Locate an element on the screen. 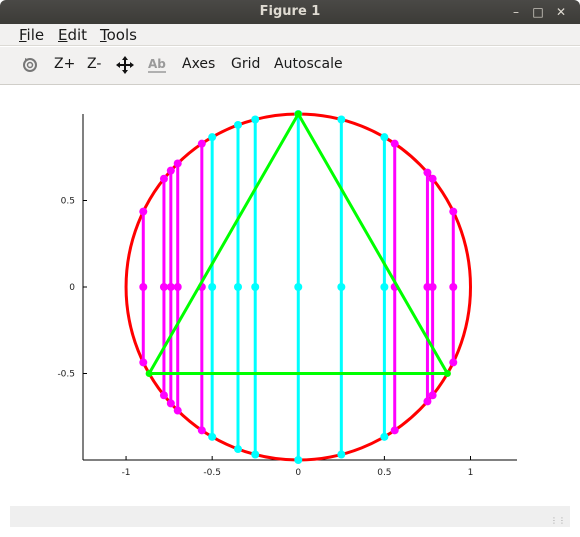 This screenshot has width=580, height=537. menu-tools: Tools is located at coordinates (118, 35).